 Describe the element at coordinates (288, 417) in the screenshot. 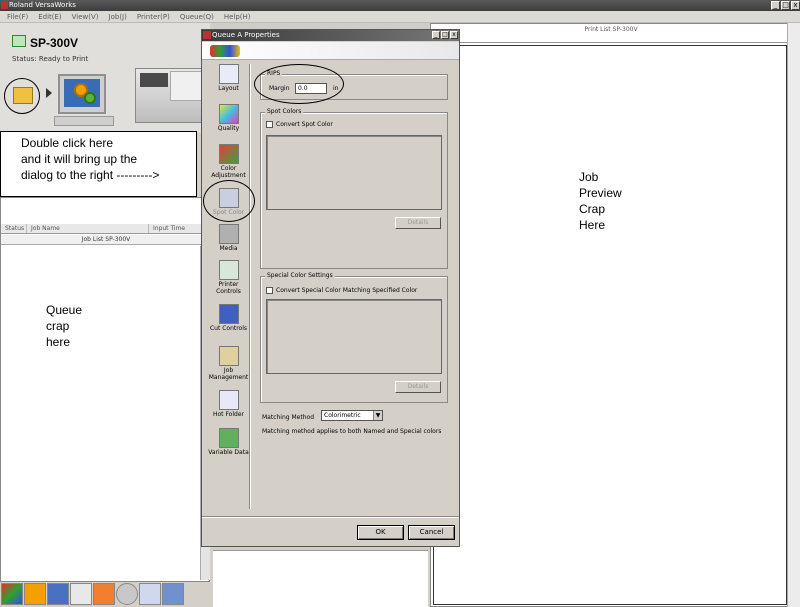

I see `matching-method-label: Matching Method` at that location.